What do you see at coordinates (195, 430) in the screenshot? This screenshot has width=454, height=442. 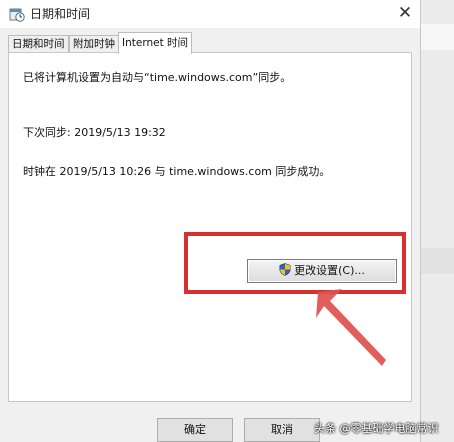 I see `ok-button: 确定` at bounding box center [195, 430].